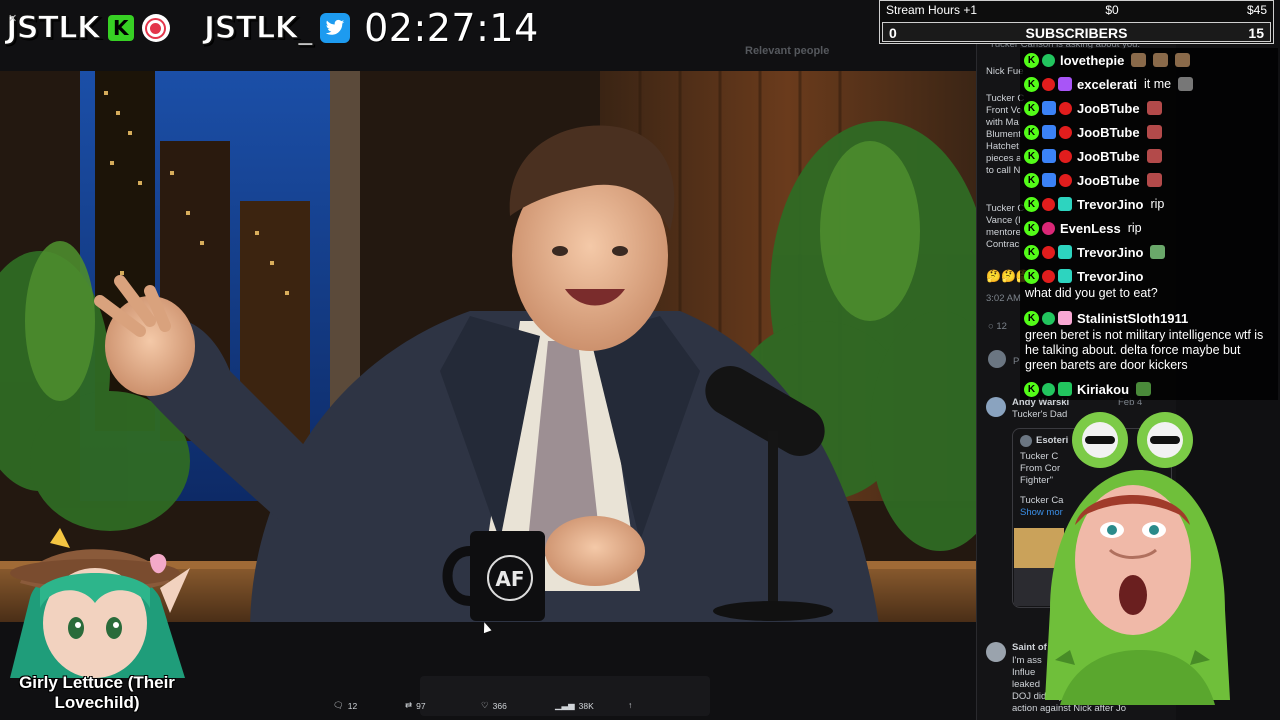 Image resolution: width=1280 pixels, height=720 pixels. Describe the element at coordinates (1003, 298) in the screenshot. I see `tweet-time: 3:02 AM` at that location.